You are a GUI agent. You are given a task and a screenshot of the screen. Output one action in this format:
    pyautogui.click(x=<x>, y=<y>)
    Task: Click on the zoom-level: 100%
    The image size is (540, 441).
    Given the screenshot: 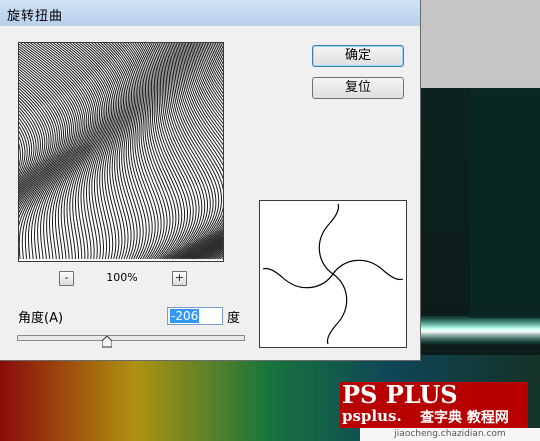 What is the action you would take?
    pyautogui.click(x=122, y=277)
    